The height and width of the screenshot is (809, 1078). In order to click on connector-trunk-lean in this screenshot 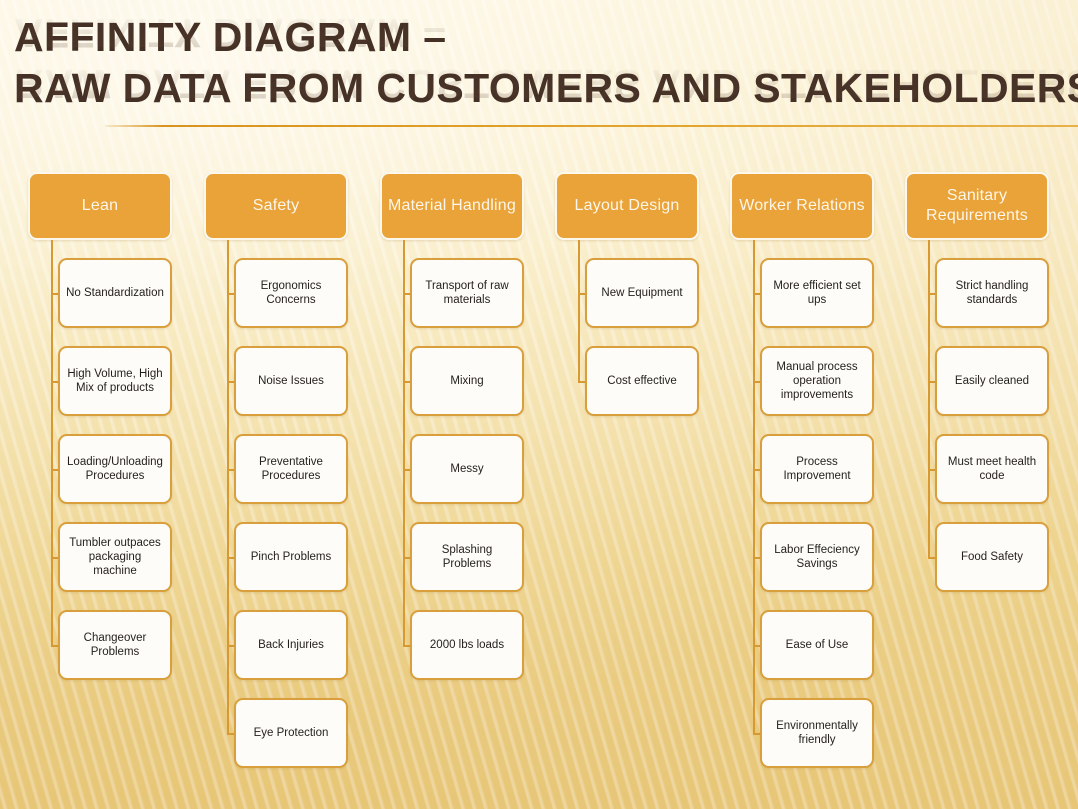, I will do `click(52, 442)`.